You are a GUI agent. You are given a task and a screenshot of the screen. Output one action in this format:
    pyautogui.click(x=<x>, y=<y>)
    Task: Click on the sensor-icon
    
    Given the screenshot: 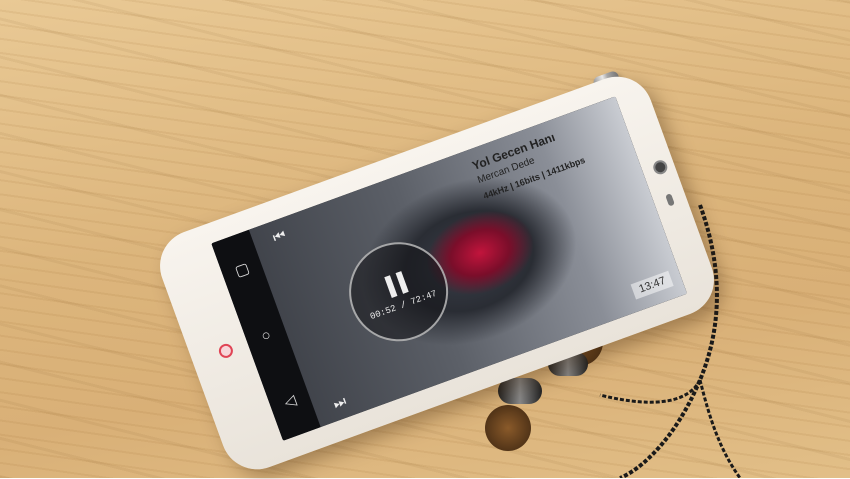 What is the action you would take?
    pyautogui.click(x=670, y=200)
    